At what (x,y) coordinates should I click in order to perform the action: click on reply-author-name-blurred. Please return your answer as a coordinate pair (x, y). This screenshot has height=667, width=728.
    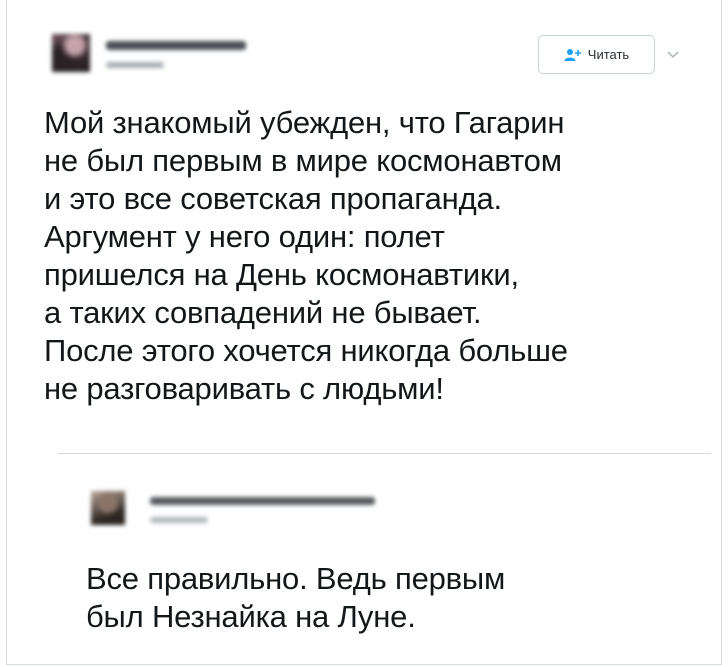
    Looking at the image, I should click on (262, 501).